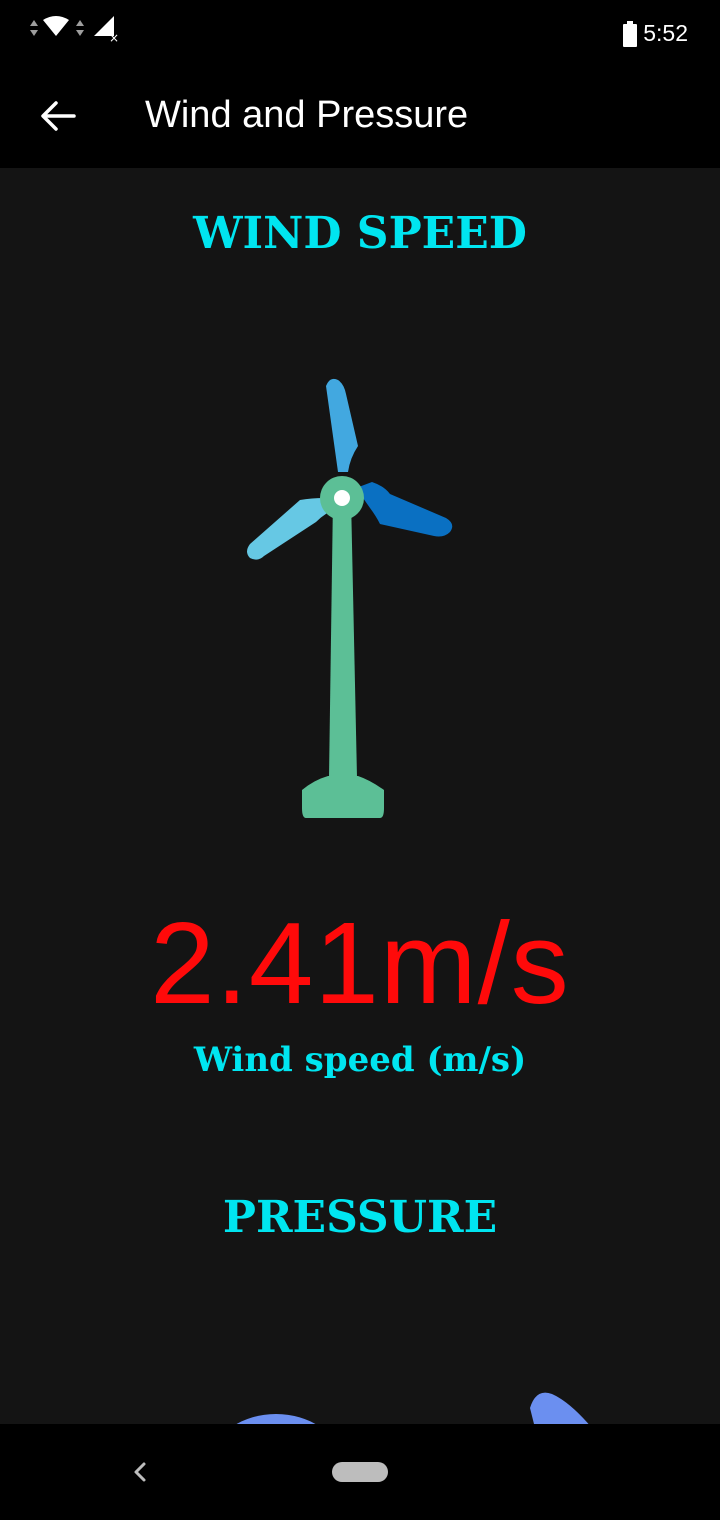 The width and height of the screenshot is (720, 1520). Describe the element at coordinates (106, 30) in the screenshot. I see `signal-no-service-icon: ×` at that location.